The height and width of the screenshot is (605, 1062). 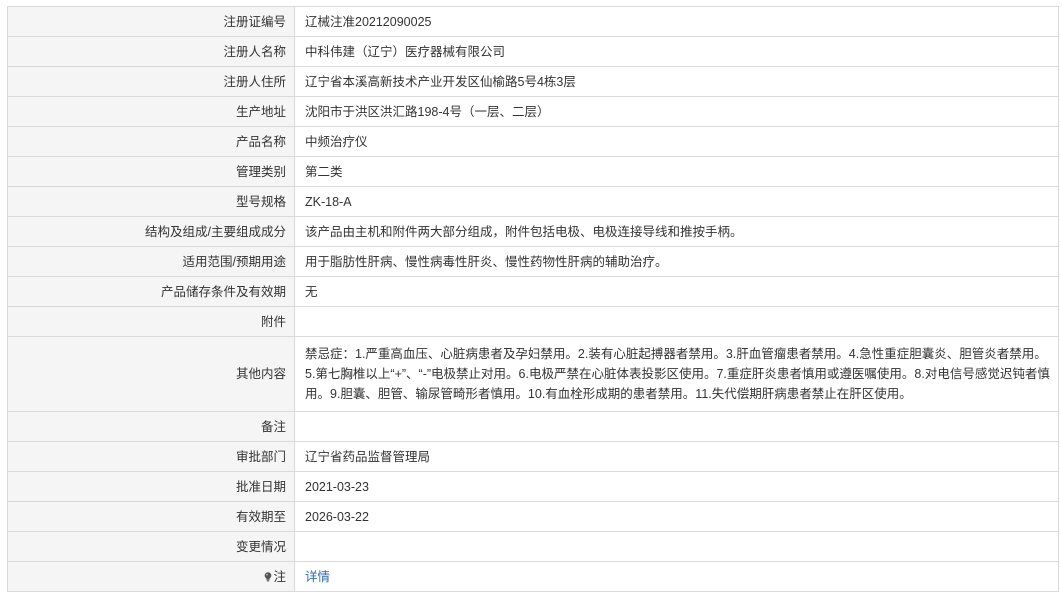 What do you see at coordinates (676, 231) in the screenshot?
I see `row-value: 该产品由主机和附件两大部分组成，附件包括电极、电极连接导线和推按手柄。` at bounding box center [676, 231].